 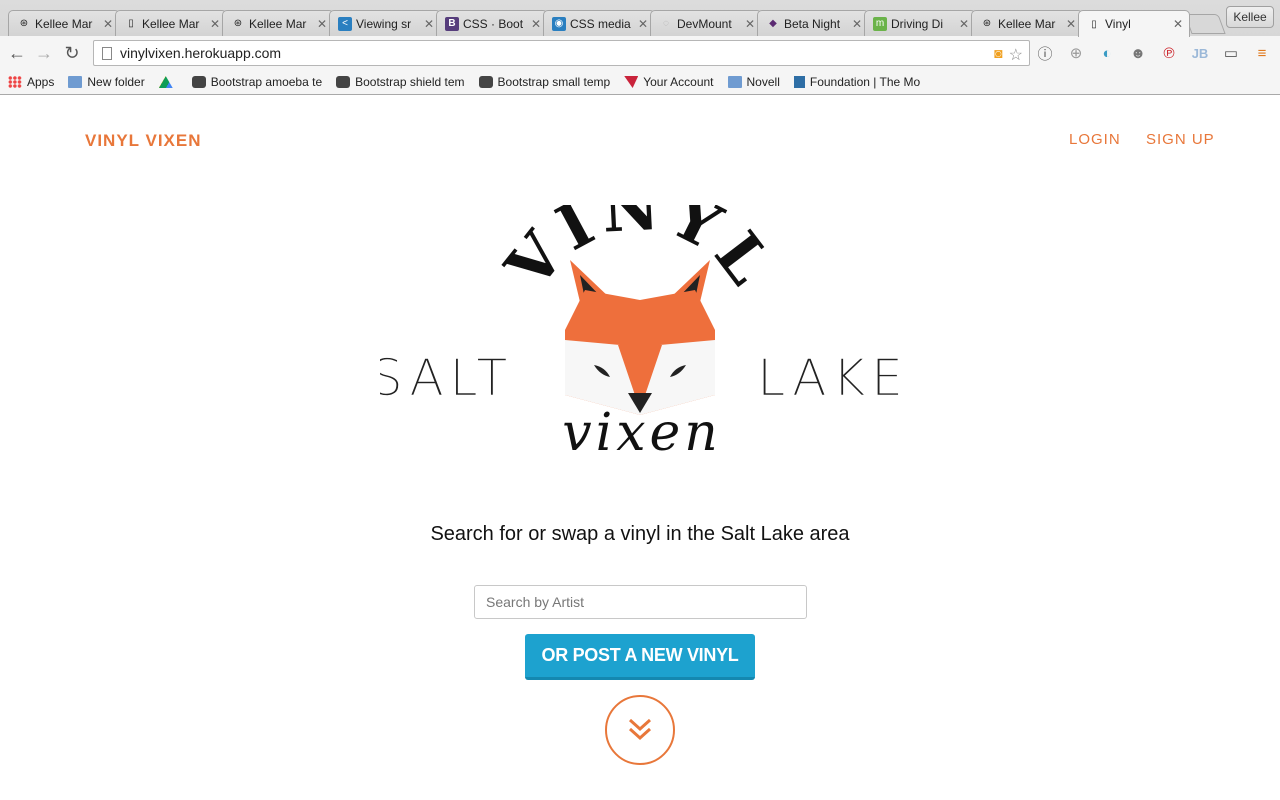 What do you see at coordinates (1205, 24) in the screenshot?
I see `new-tab-button` at bounding box center [1205, 24].